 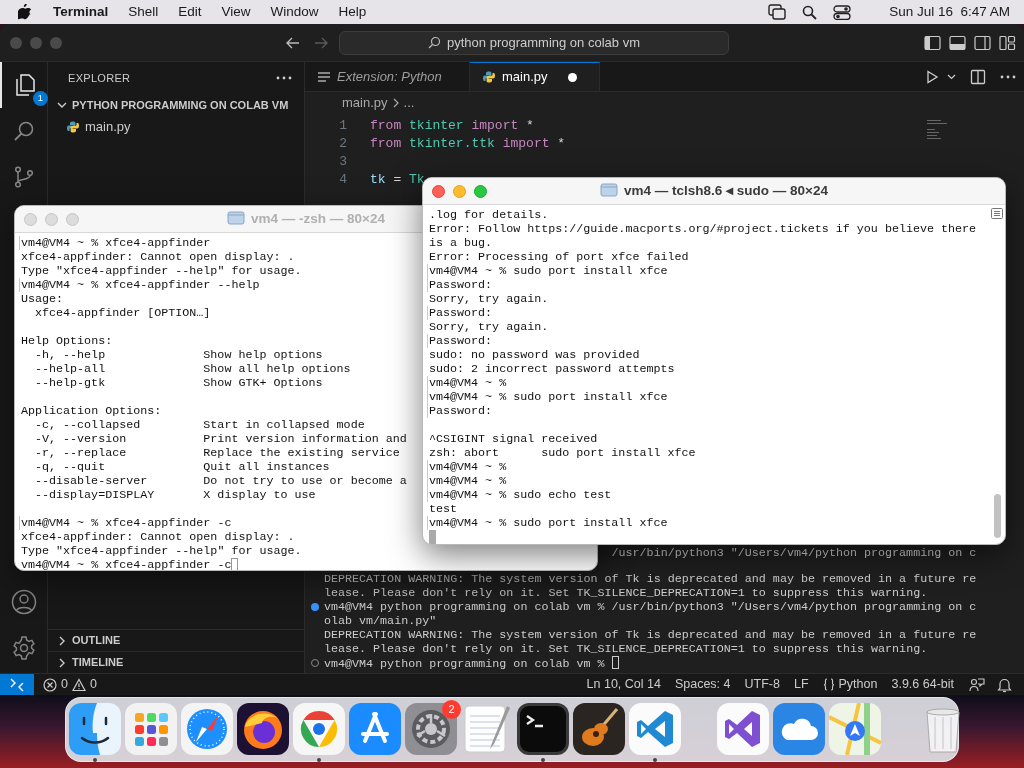 What do you see at coordinates (176, 640) in the screenshot?
I see `section-header: OUTLINE` at bounding box center [176, 640].